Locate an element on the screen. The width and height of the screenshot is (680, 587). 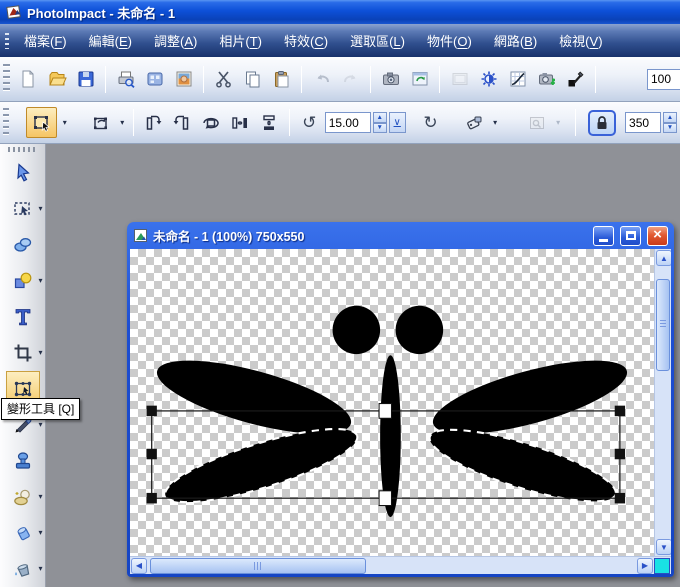
size-spinner: ▲ ▼ is located at coordinates (670, 122).